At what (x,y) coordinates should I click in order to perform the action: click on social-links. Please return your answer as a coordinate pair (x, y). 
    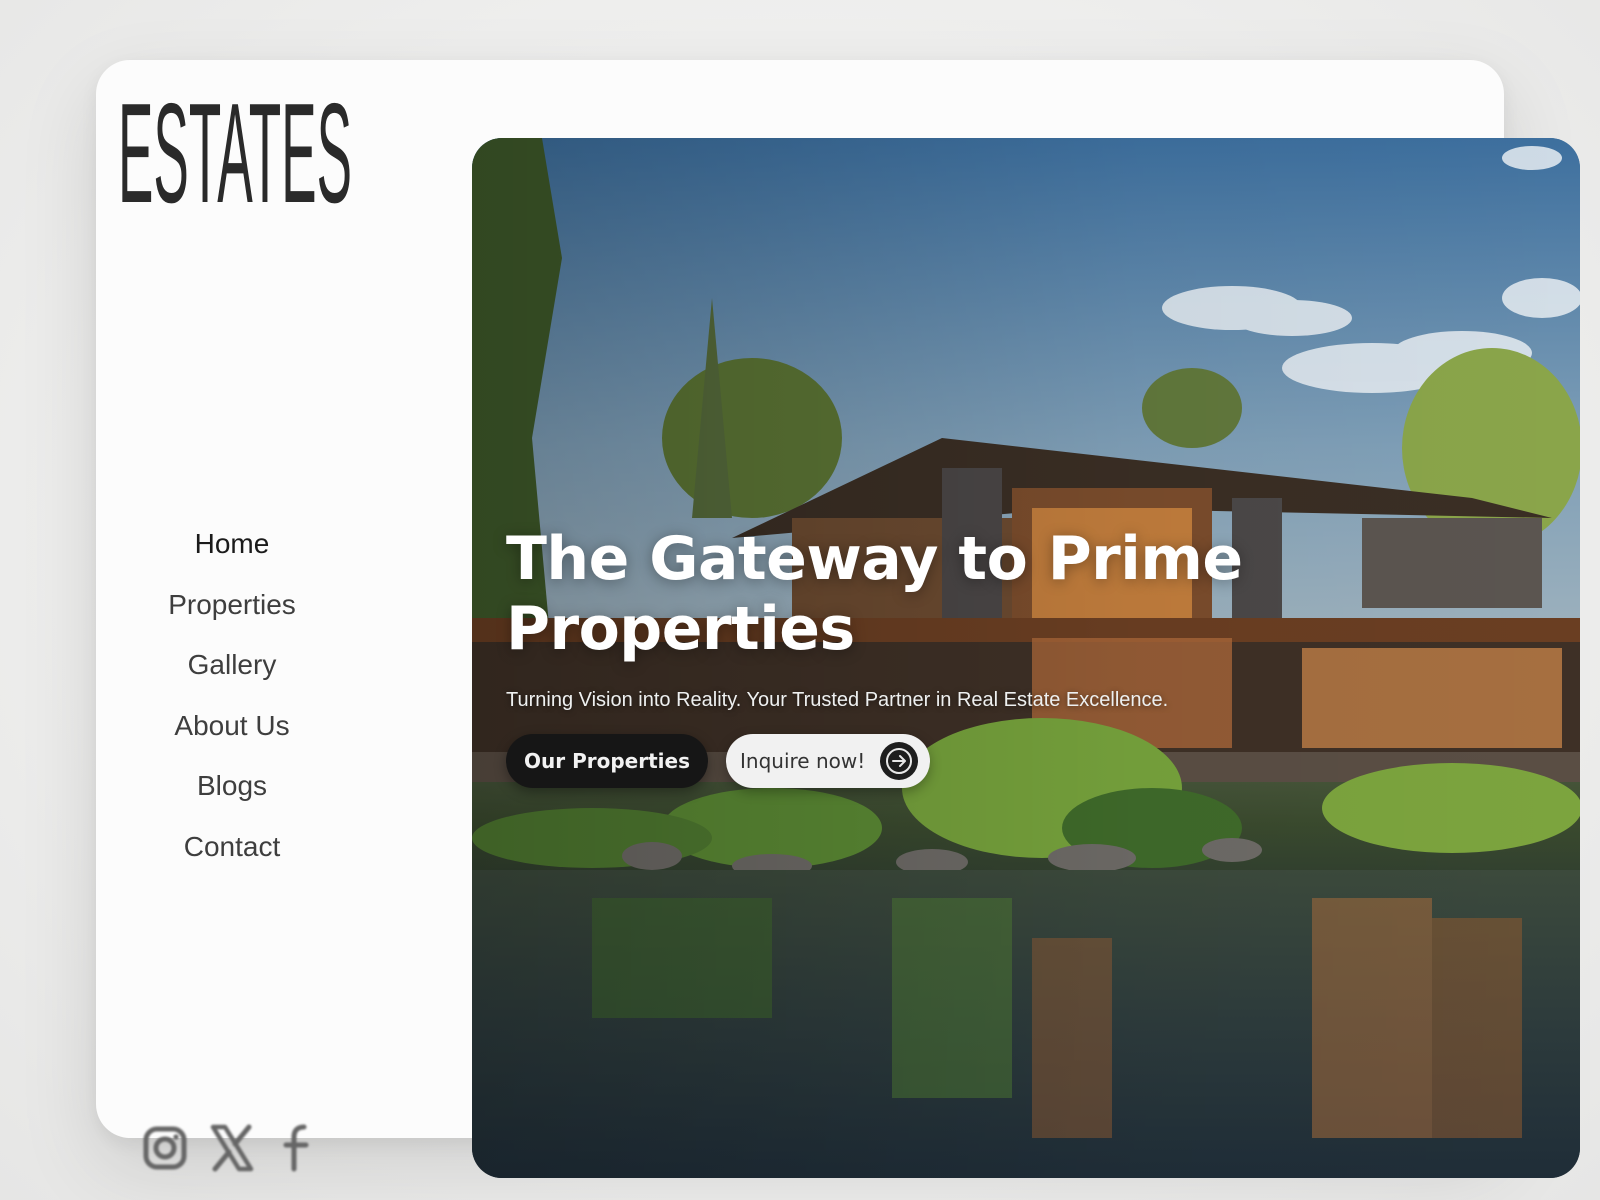
    Looking at the image, I should click on (232, 1148).